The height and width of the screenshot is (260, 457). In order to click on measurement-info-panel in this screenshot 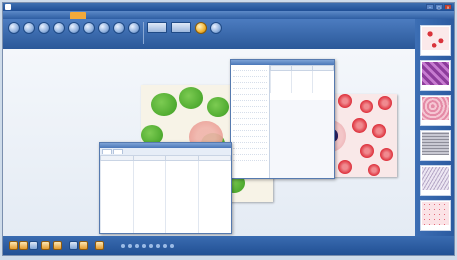, I will do `click(282, 119)`.